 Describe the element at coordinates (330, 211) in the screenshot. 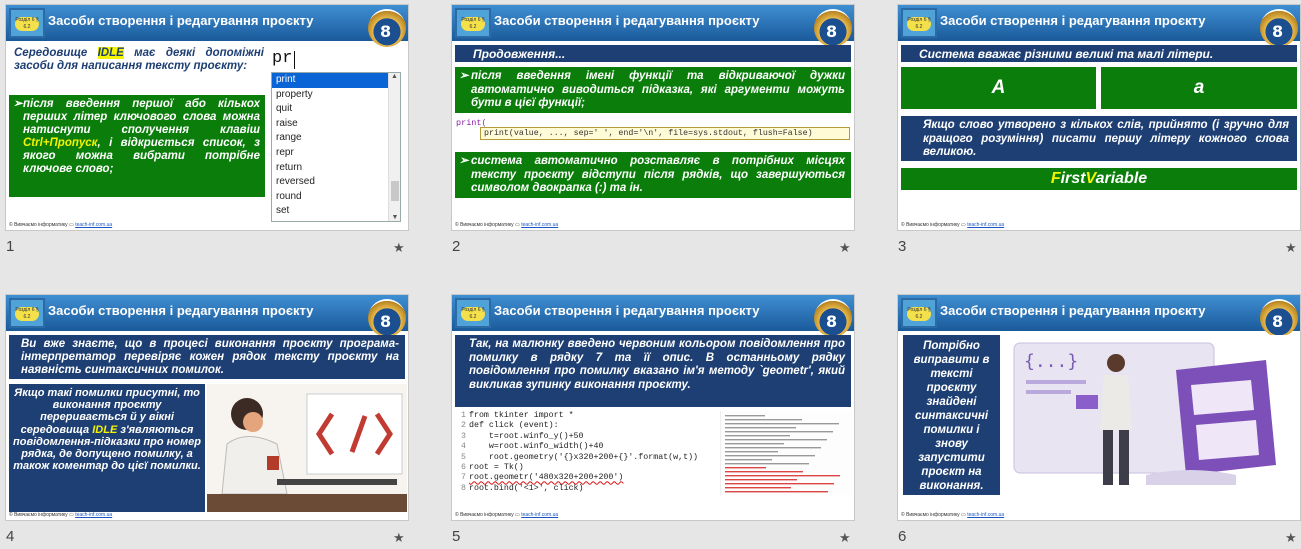

I see `autocomplete-item: set` at that location.